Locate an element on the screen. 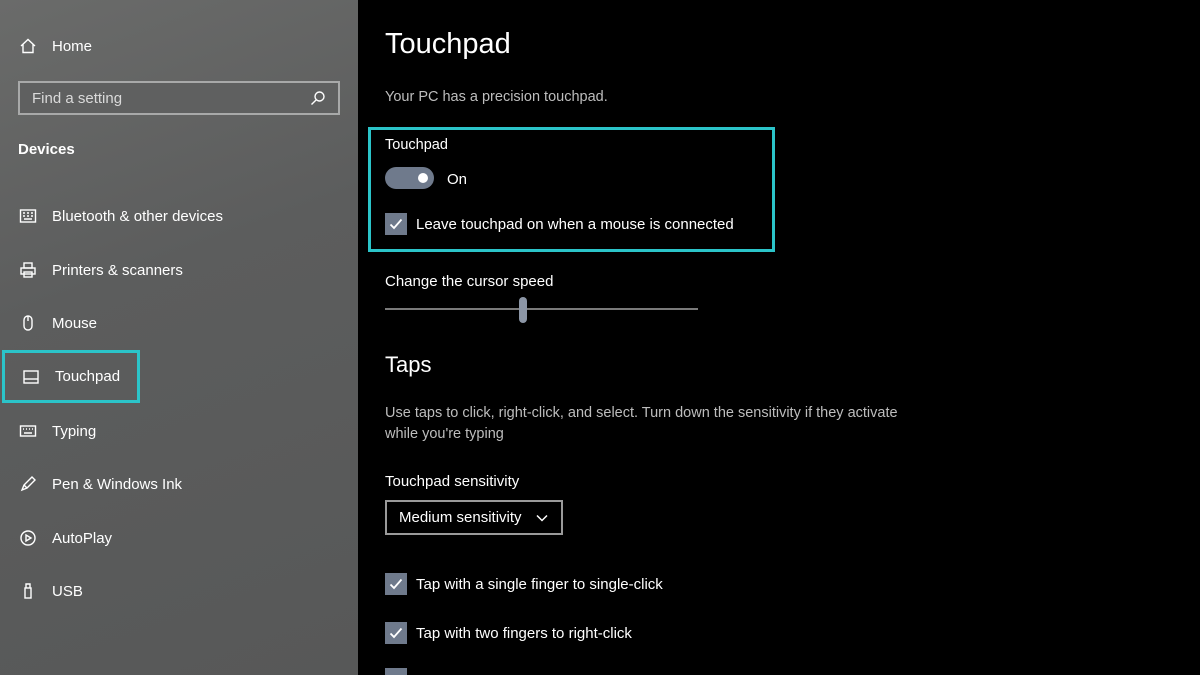  tap-two-option: Tap with two fingers to right-click is located at coordinates (508, 633).